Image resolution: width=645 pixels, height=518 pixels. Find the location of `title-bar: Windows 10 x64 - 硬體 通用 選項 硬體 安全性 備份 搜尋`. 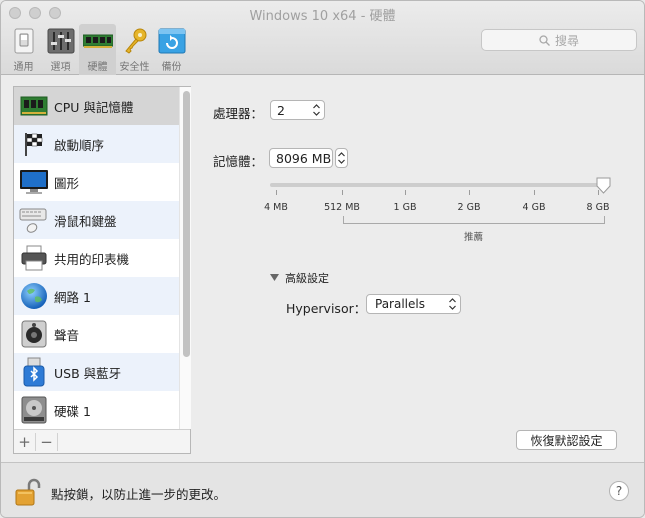

title-bar: Windows 10 x64 - 硬體 通用 選項 硬體 安全性 備份 搜尋 is located at coordinates (322, 38).